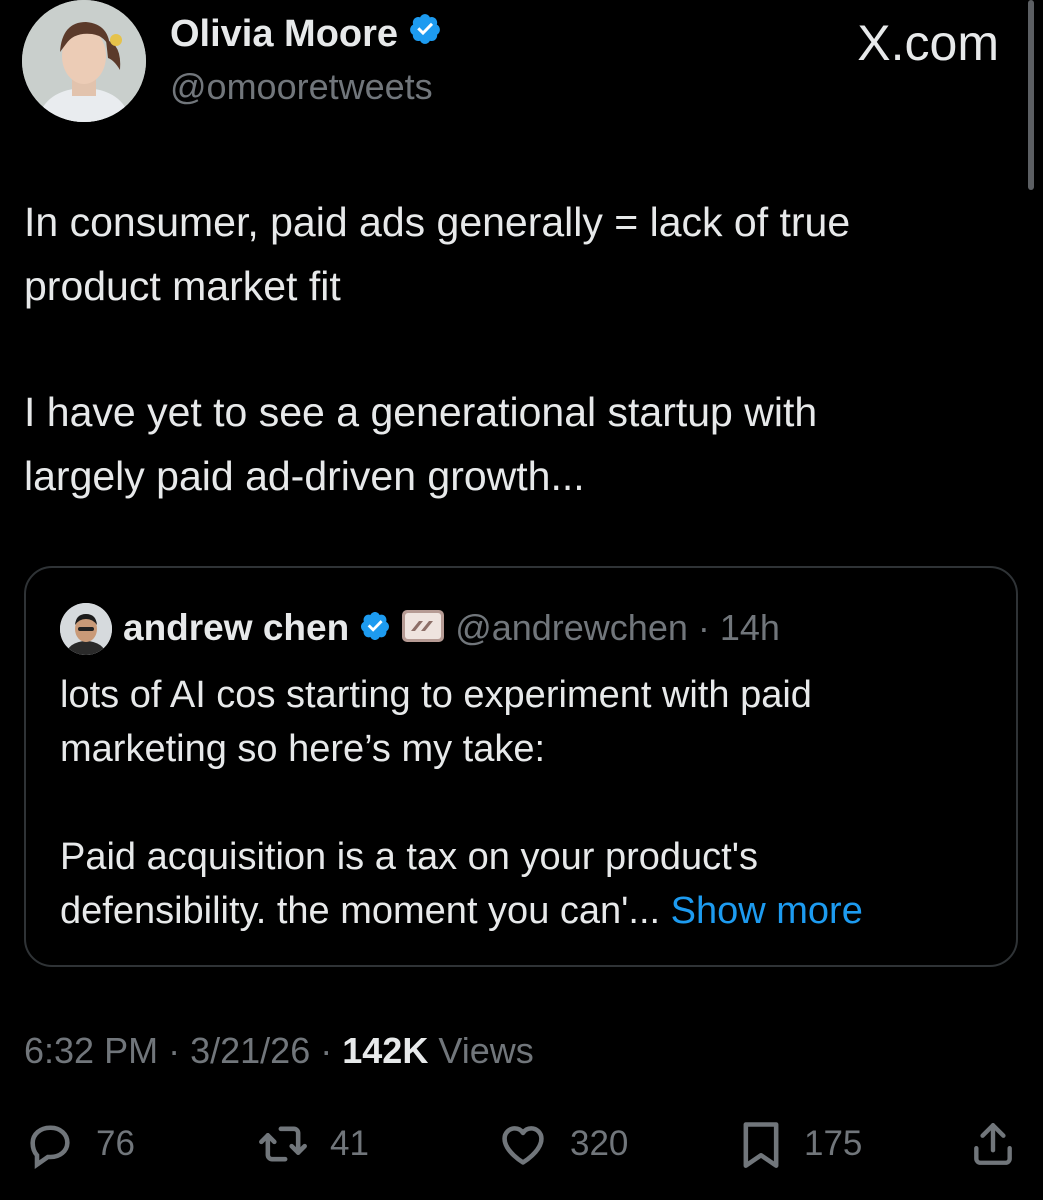 This screenshot has width=1043, height=1200. Describe the element at coordinates (349, 1143) in the screenshot. I see `retweet-count: 41` at that location.